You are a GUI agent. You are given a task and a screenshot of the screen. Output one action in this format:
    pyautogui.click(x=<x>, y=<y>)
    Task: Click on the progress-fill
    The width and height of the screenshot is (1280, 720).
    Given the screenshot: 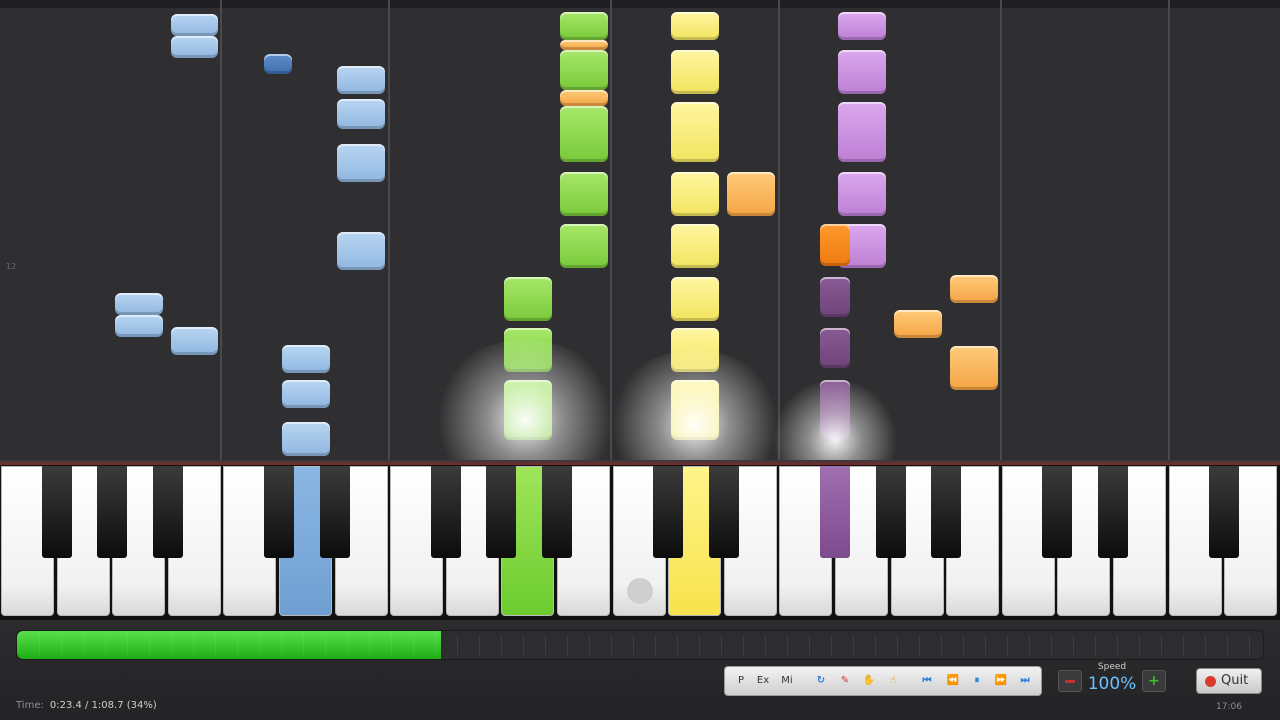 What is the action you would take?
    pyautogui.click(x=229, y=645)
    